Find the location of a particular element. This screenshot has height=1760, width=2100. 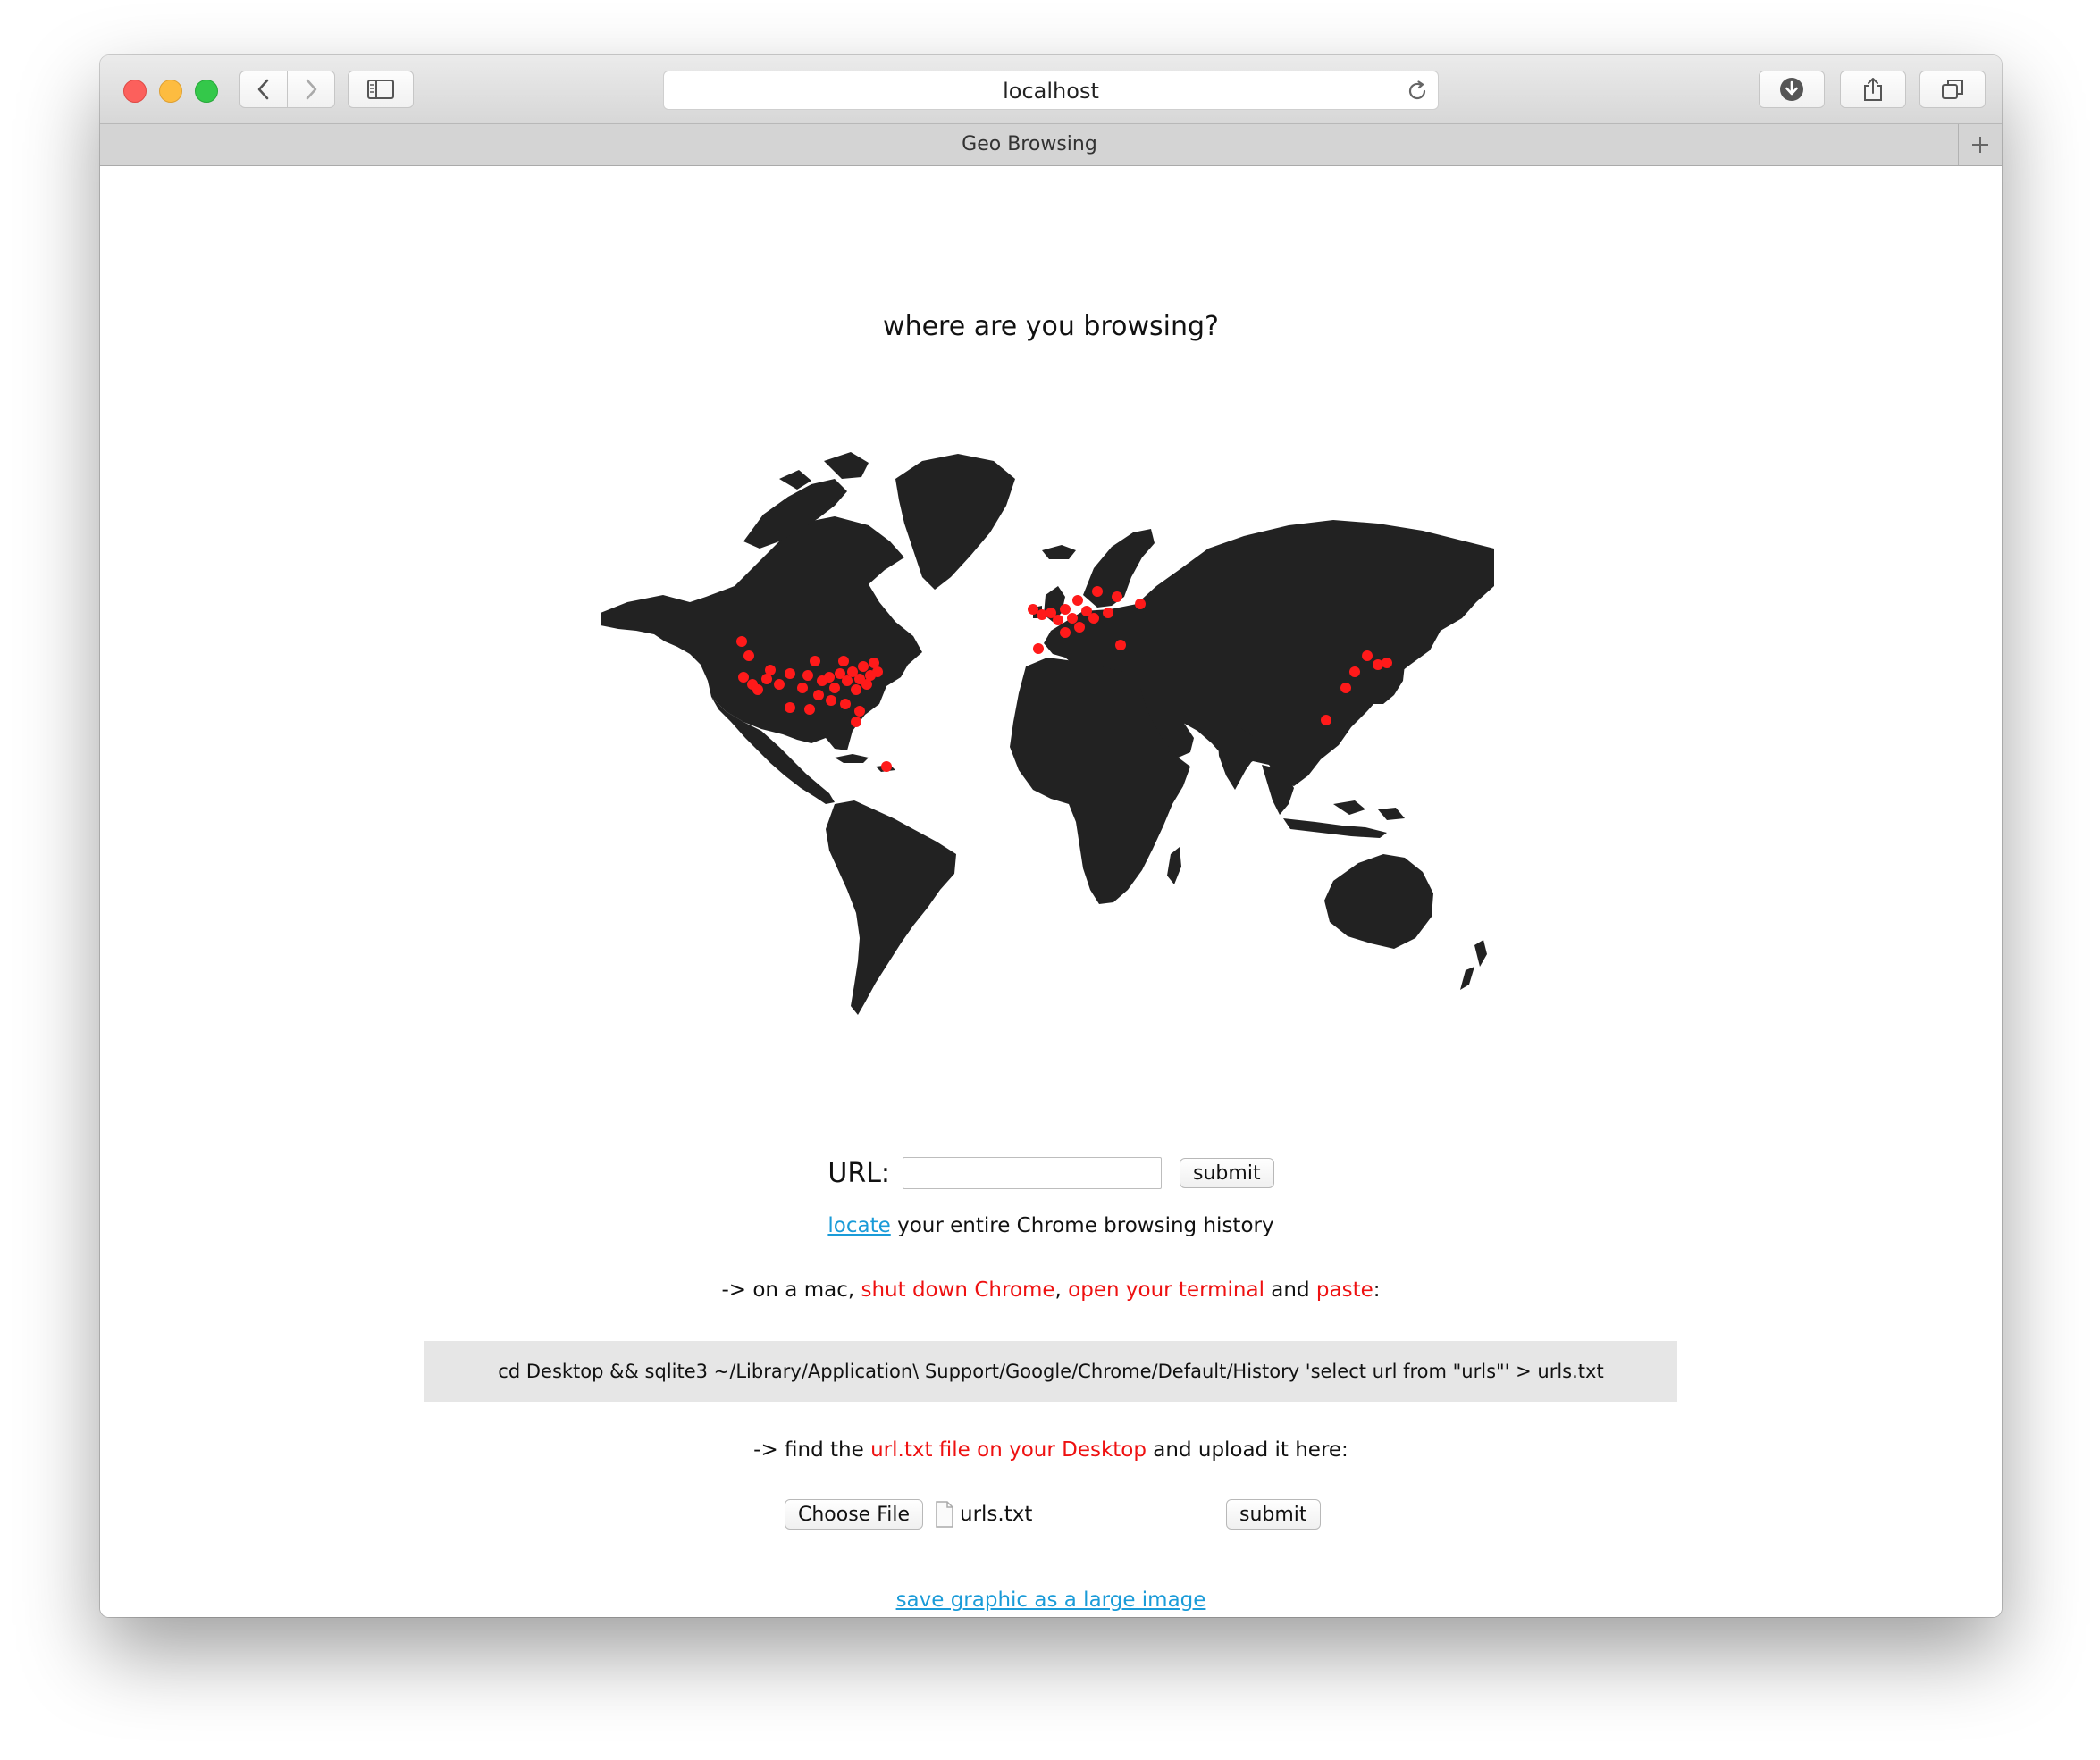

download-icon is located at coordinates (1791, 90).